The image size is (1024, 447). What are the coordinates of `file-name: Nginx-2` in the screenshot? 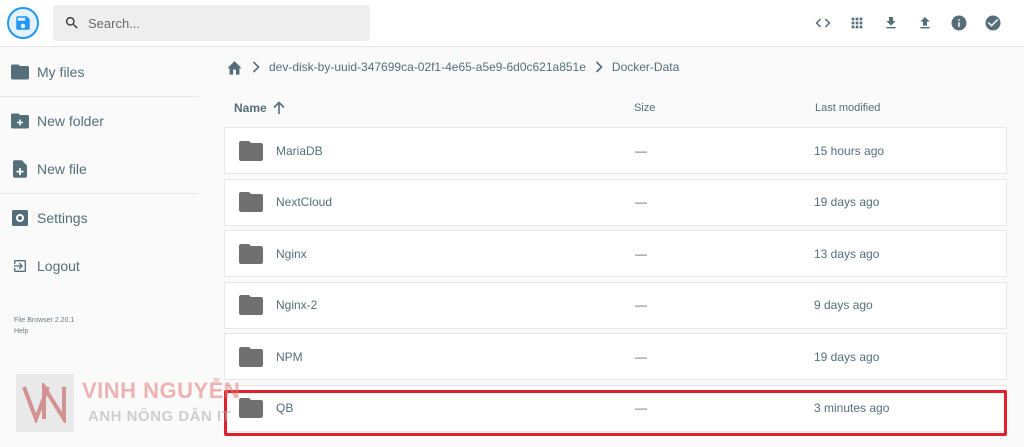 It's located at (297, 305).